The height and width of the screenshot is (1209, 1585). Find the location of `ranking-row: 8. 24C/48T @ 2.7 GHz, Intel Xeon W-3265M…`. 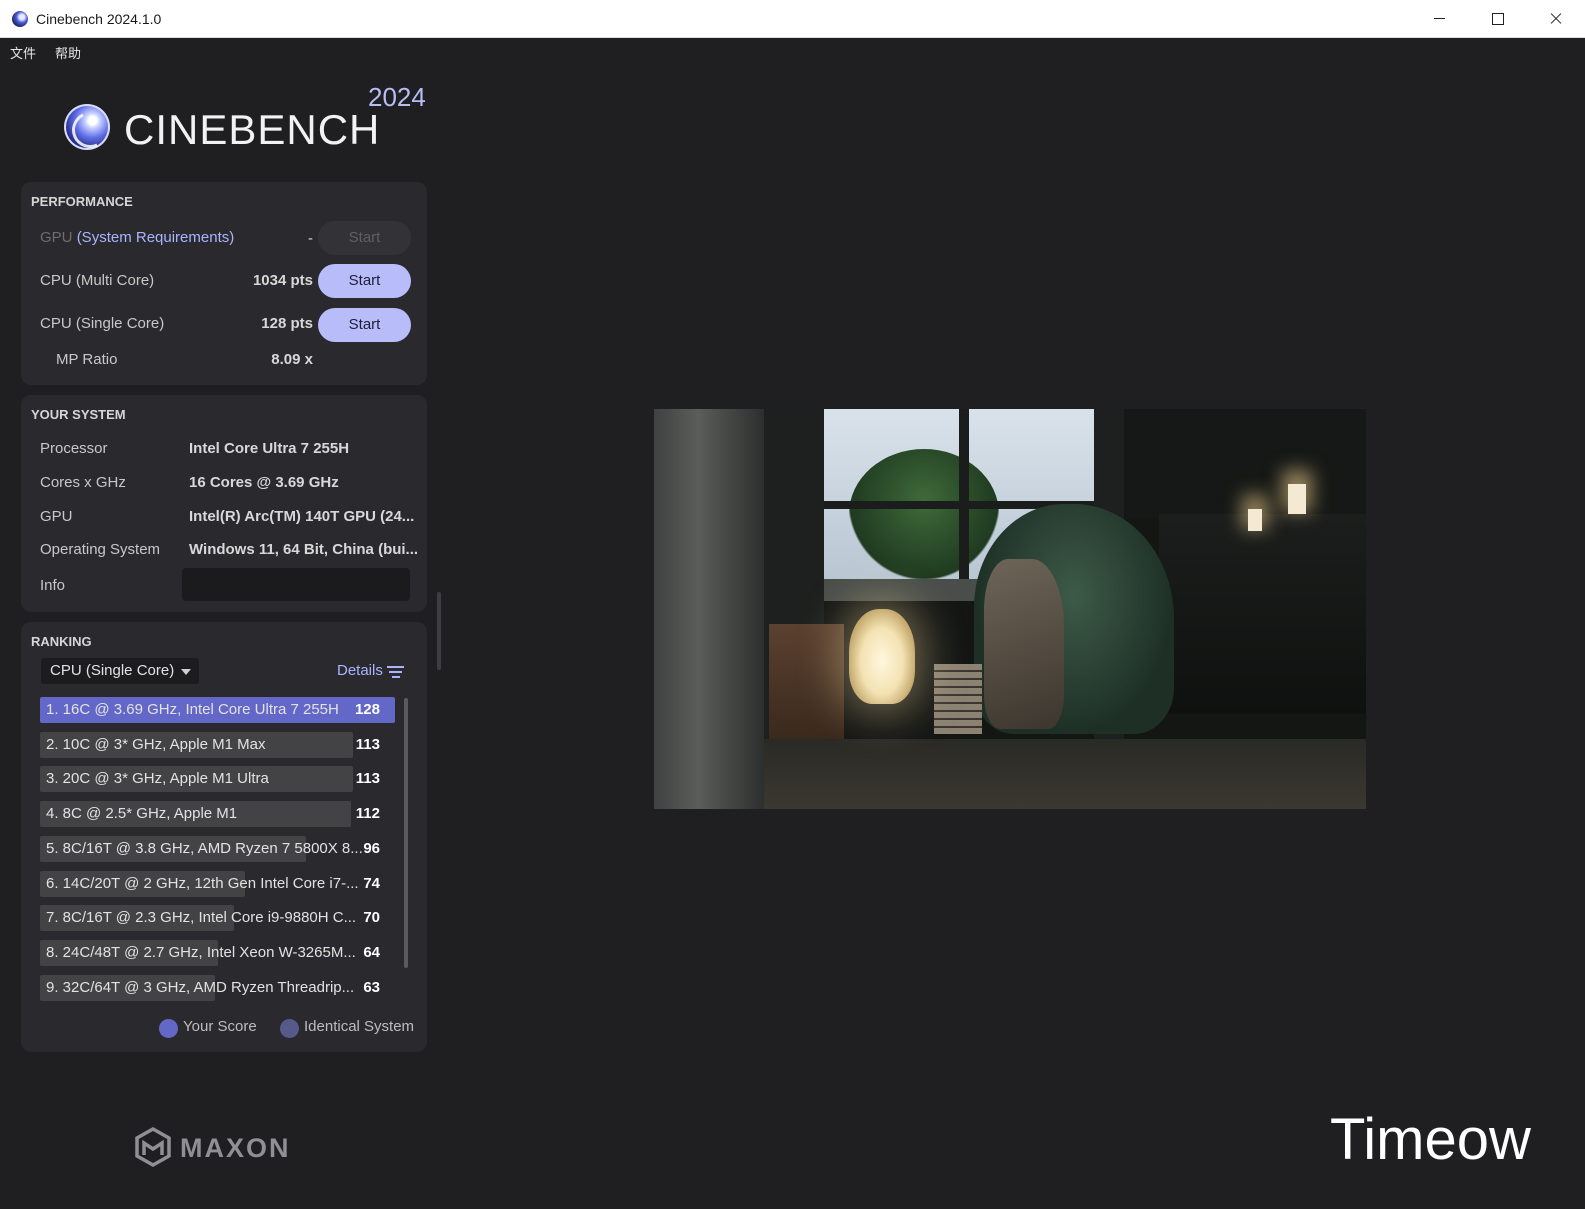

ranking-row: 8. 24C/48T @ 2.7 GHz, Intel Xeon W-3265M… is located at coordinates (220, 953).